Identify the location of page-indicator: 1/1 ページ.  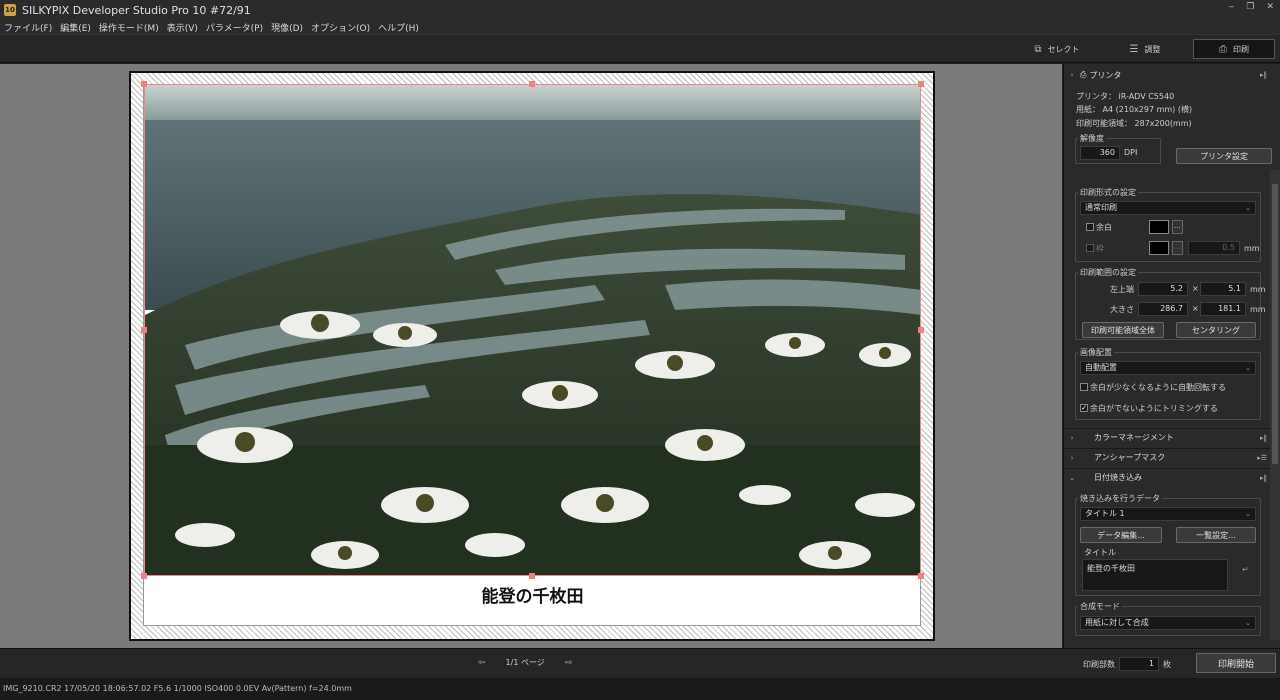
(525, 662).